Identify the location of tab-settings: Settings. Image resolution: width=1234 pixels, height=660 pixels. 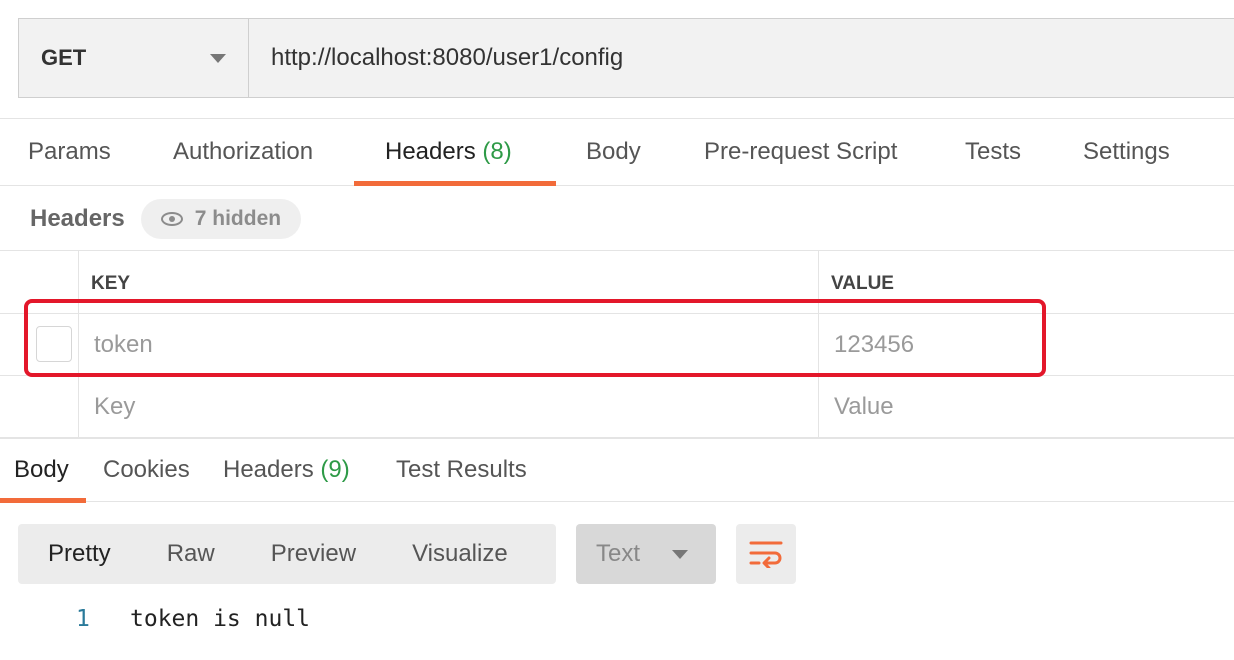
(1126, 152).